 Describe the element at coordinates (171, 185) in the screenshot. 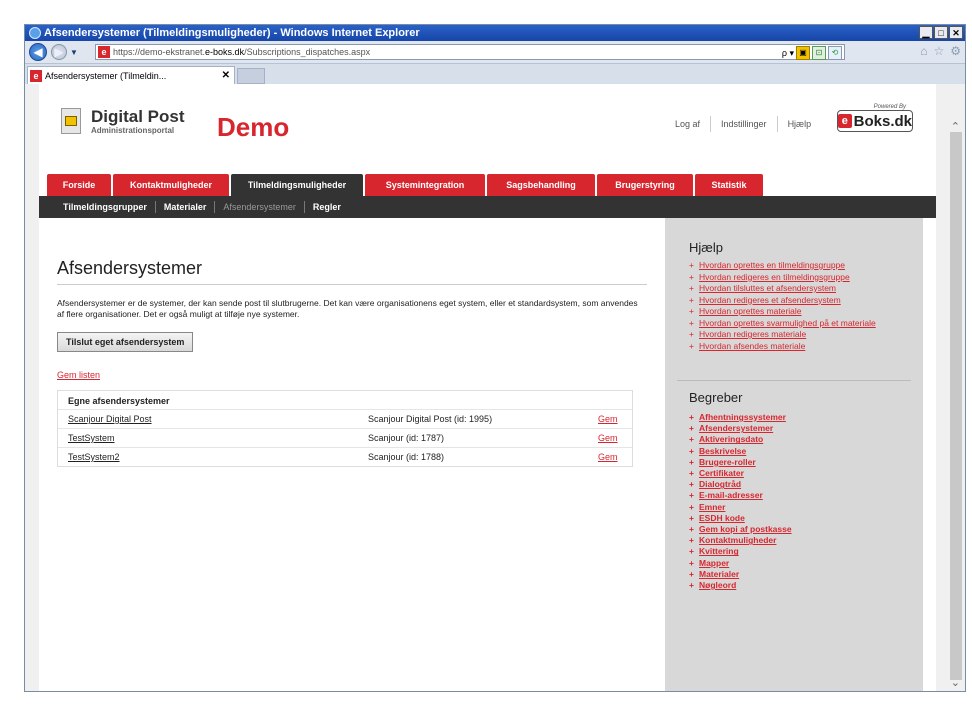

I see `tab-kontaktmuligheder: Kontaktmuligheder` at that location.